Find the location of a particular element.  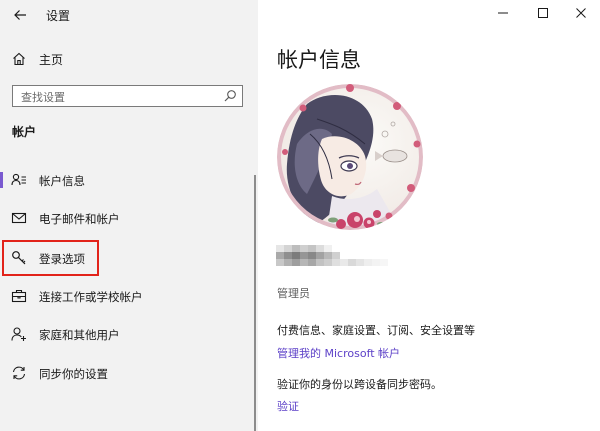

sidebar-item-label: 电子邮件和帐户 is located at coordinates (79, 219).